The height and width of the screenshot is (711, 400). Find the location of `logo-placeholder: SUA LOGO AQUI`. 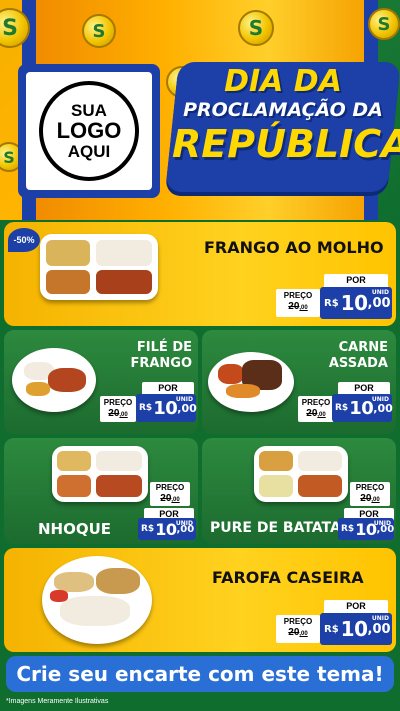

logo-placeholder: SUA LOGO AQUI is located at coordinates (89, 131).